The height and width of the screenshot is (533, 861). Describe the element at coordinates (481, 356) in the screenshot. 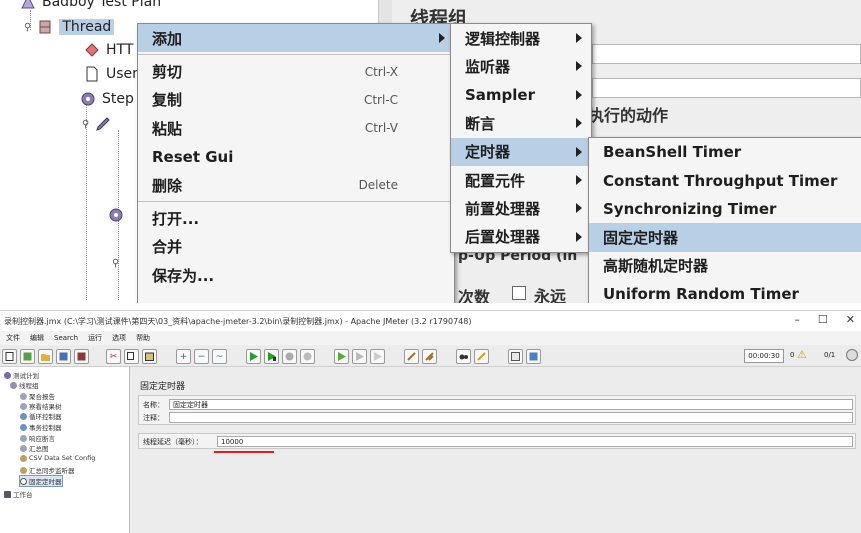

I see `reset-search-icon` at that location.